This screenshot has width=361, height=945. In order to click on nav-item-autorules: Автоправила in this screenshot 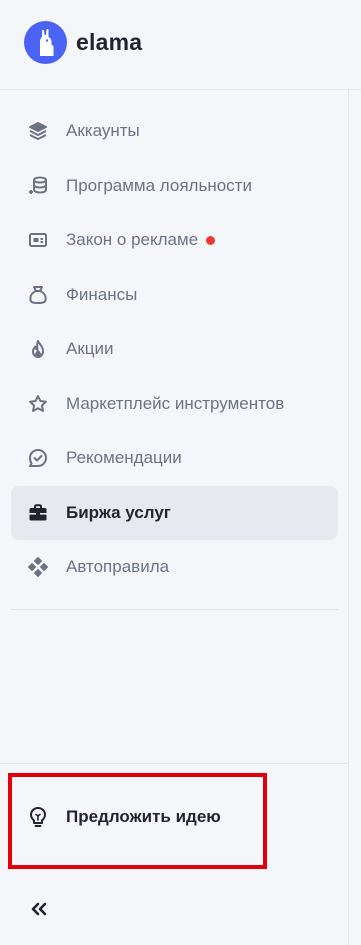, I will do `click(174, 567)`.